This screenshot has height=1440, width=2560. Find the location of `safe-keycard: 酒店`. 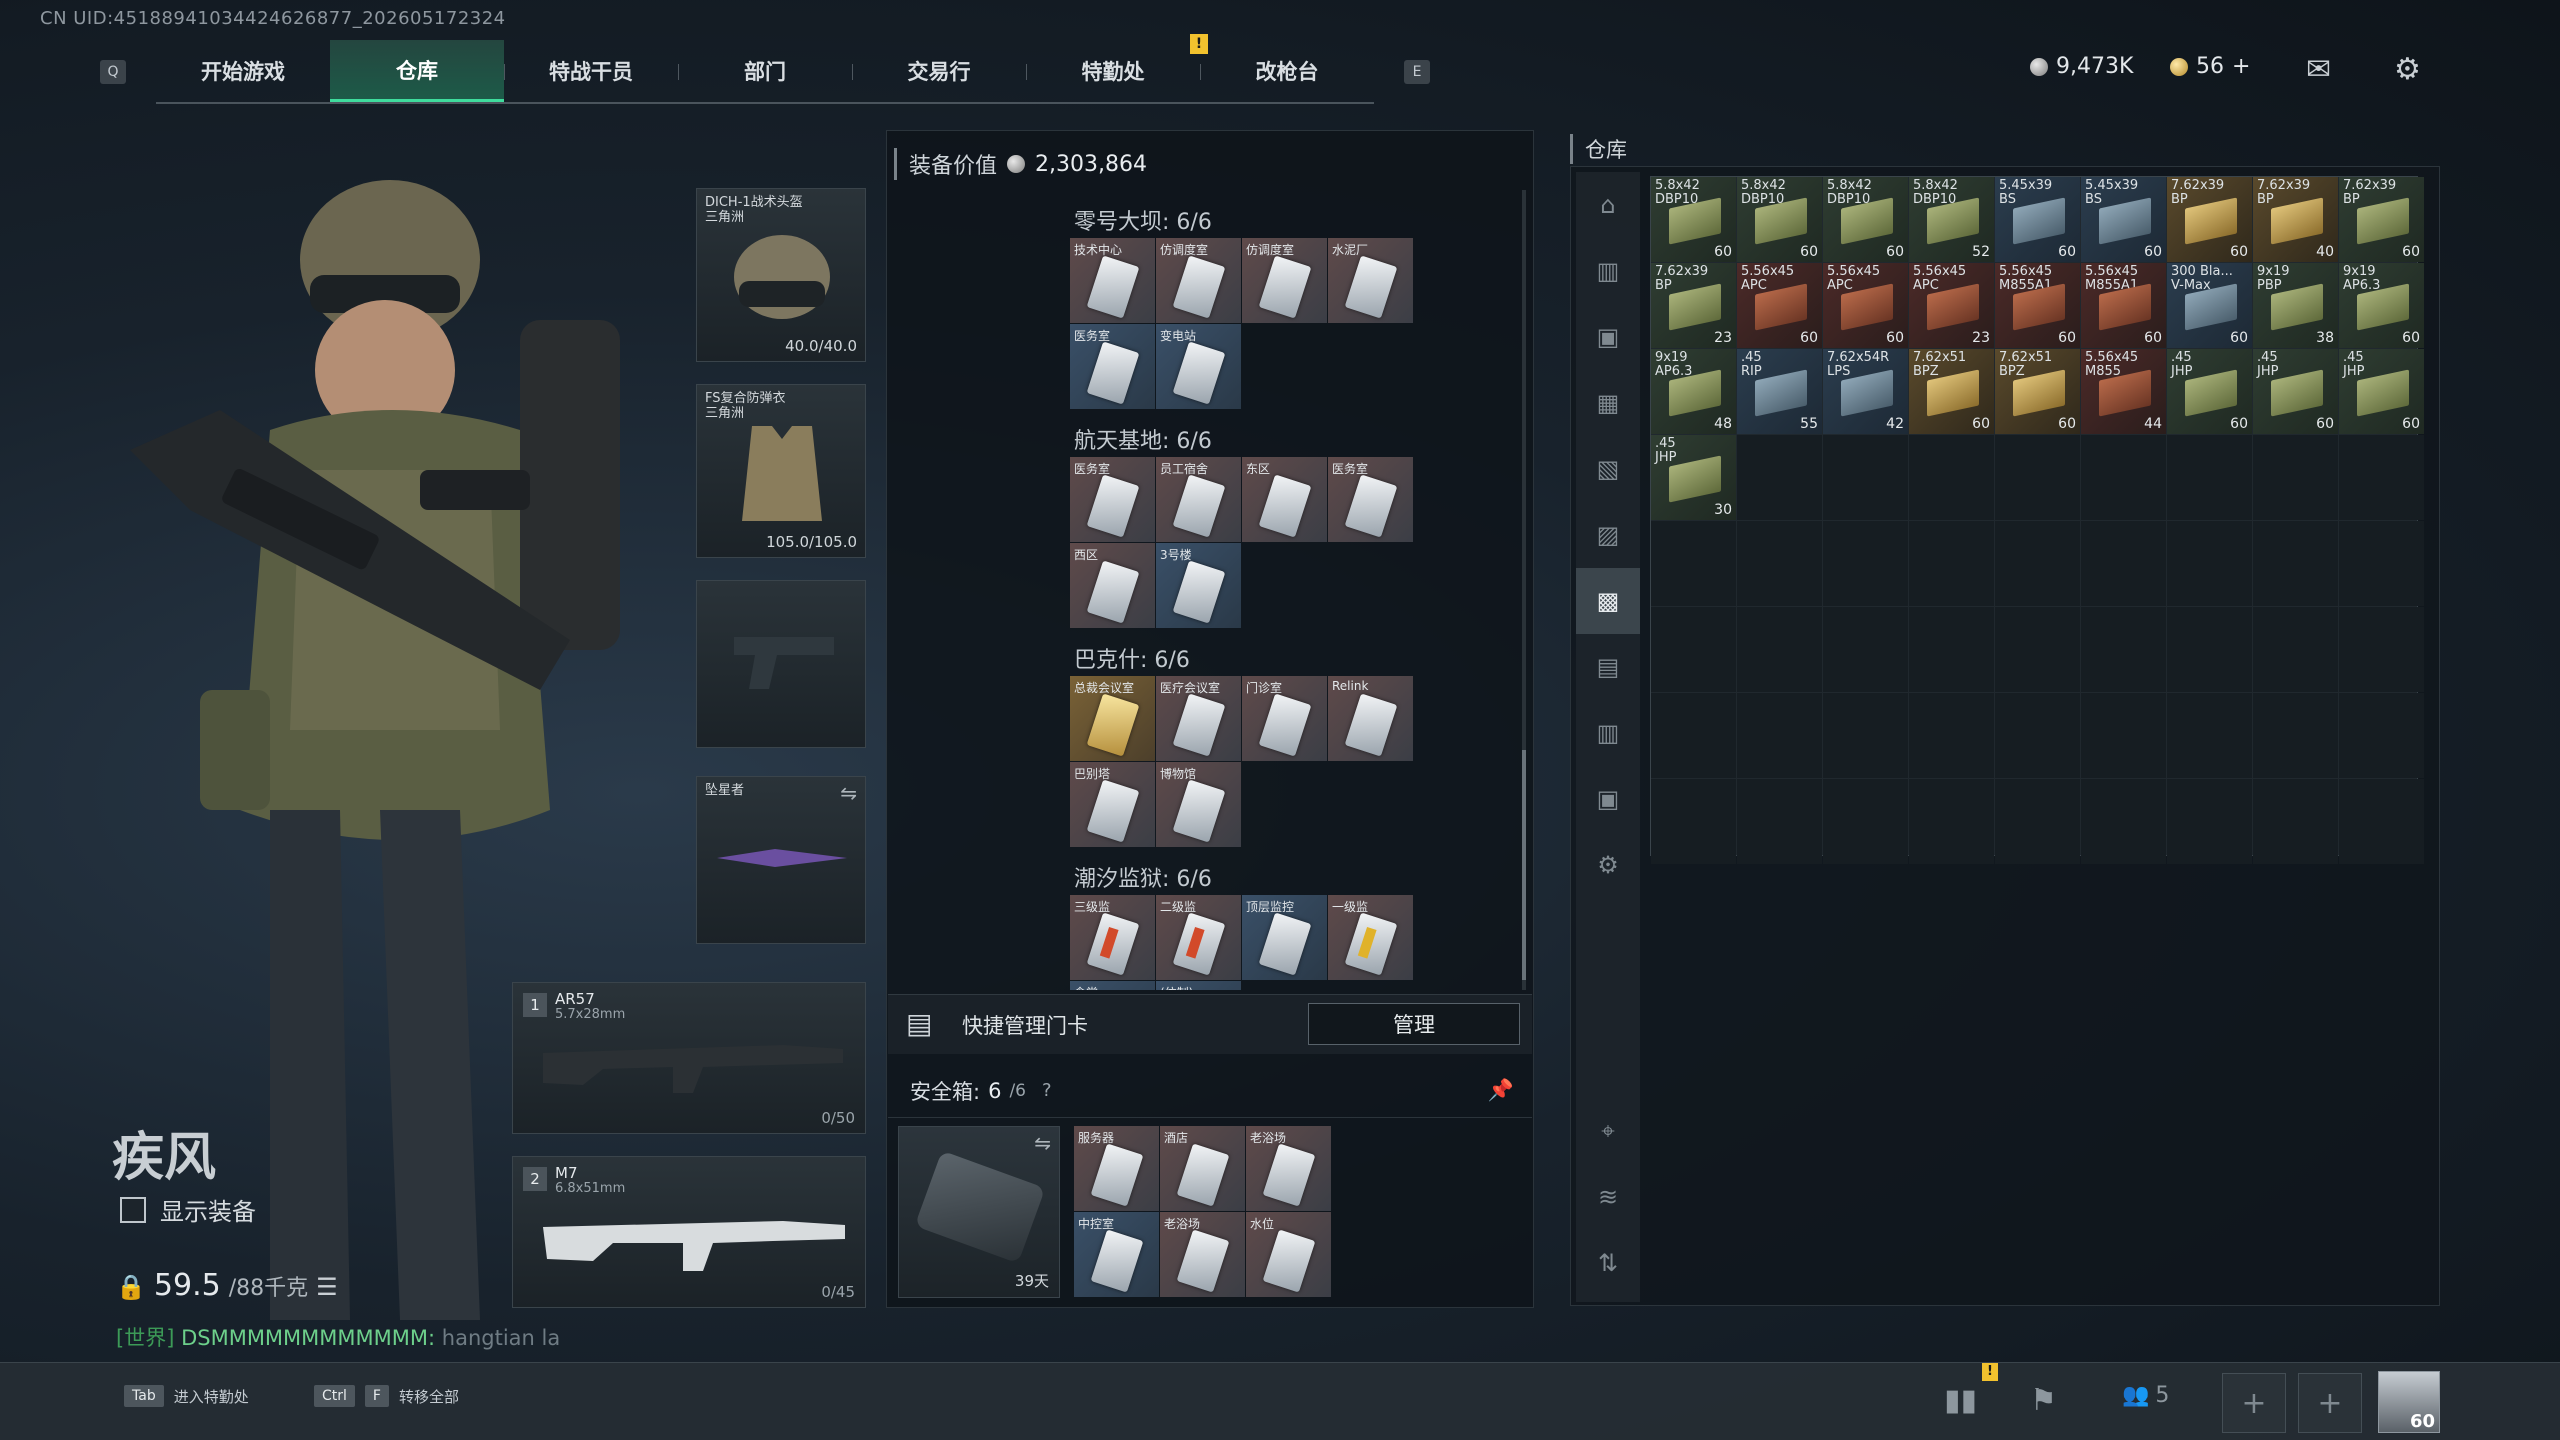

safe-keycard: 酒店 is located at coordinates (1202, 1168).